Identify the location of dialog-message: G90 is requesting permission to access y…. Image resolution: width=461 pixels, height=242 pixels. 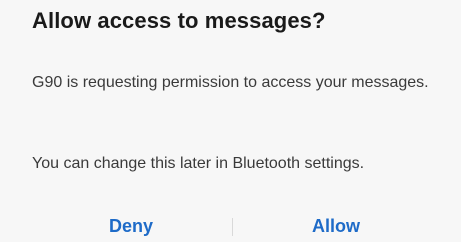
(230, 82).